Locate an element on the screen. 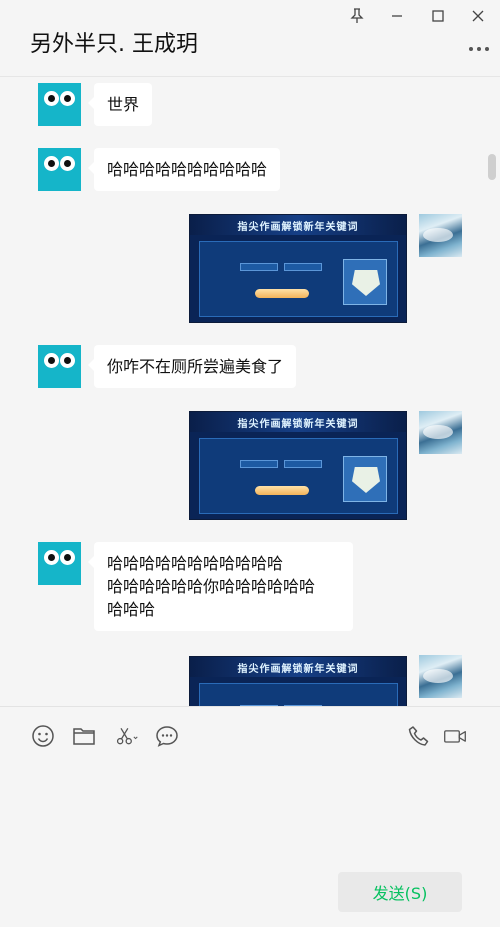 The image size is (500, 927). message-bubble: 世界 is located at coordinates (120, 104).